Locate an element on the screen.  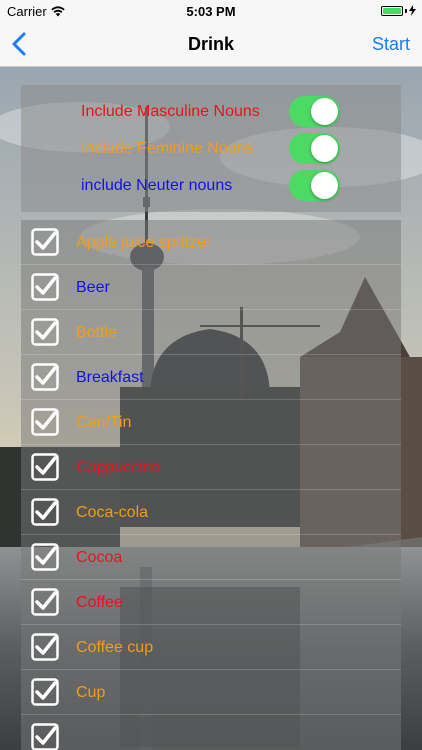
list-item-label: Coca-cola is located at coordinates (112, 512).